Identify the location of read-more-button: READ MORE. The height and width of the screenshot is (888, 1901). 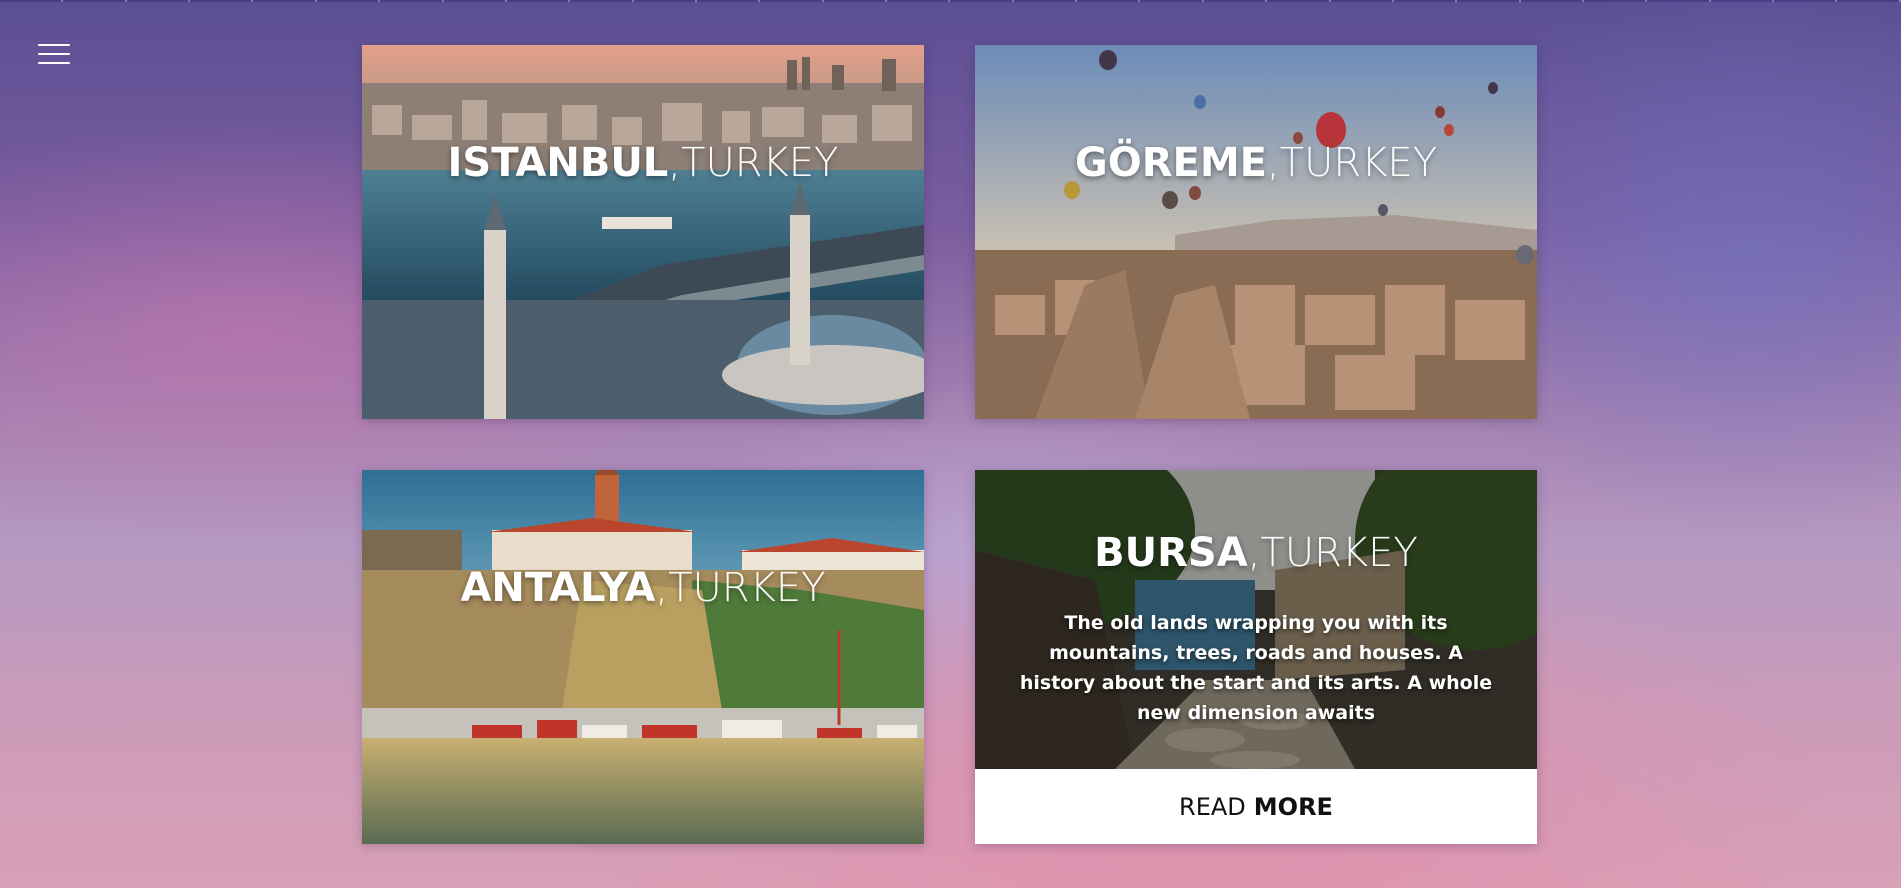
(1256, 806).